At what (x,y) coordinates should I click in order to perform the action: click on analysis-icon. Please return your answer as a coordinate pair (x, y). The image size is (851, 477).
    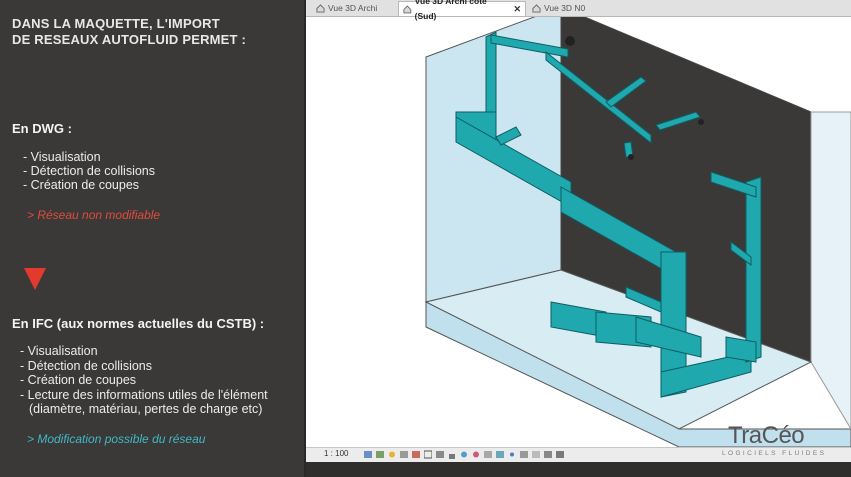
    Looking at the image, I should click on (500, 454).